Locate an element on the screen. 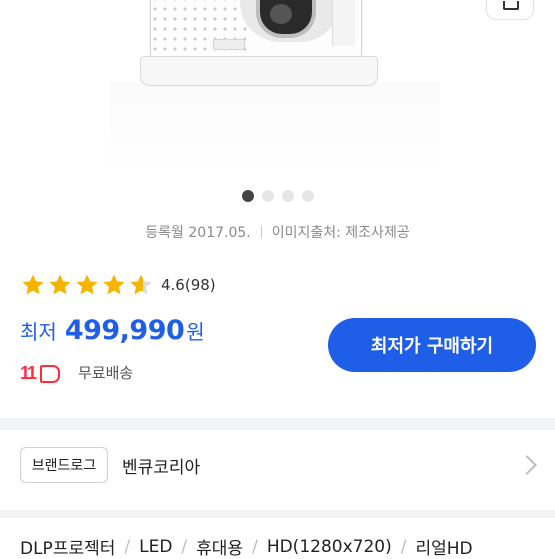  price-value: 499,990 is located at coordinates (124, 330).